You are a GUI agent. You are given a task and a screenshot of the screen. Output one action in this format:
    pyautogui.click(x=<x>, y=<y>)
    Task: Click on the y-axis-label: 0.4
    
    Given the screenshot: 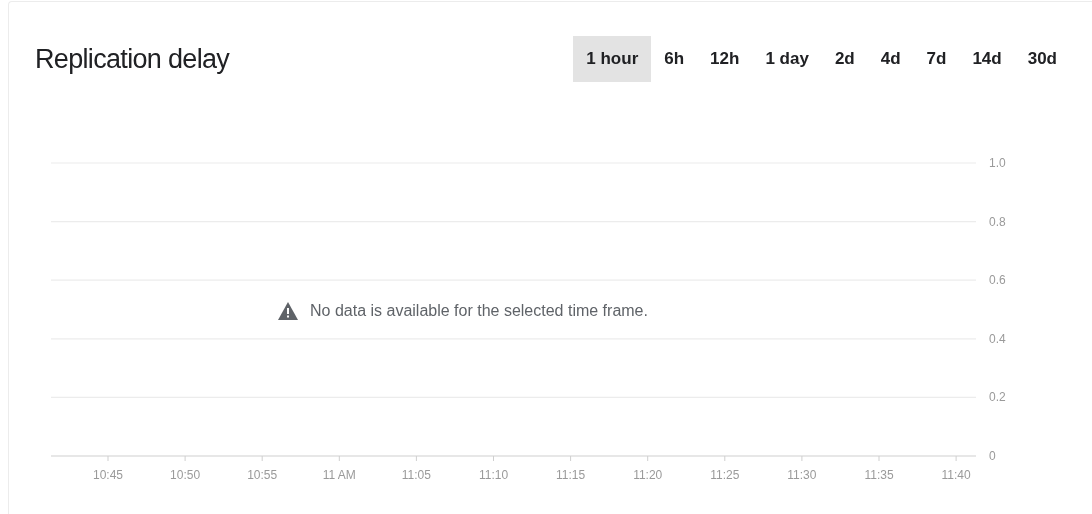 What is the action you would take?
    pyautogui.click(x=997, y=338)
    